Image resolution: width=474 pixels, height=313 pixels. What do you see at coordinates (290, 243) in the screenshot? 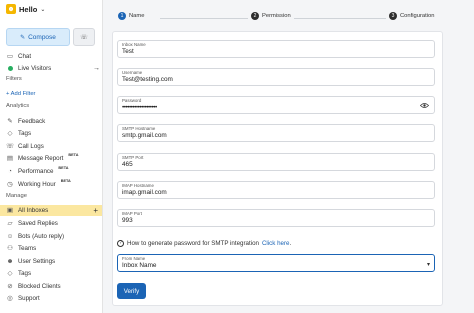
I see `help-end: .` at bounding box center [290, 243].